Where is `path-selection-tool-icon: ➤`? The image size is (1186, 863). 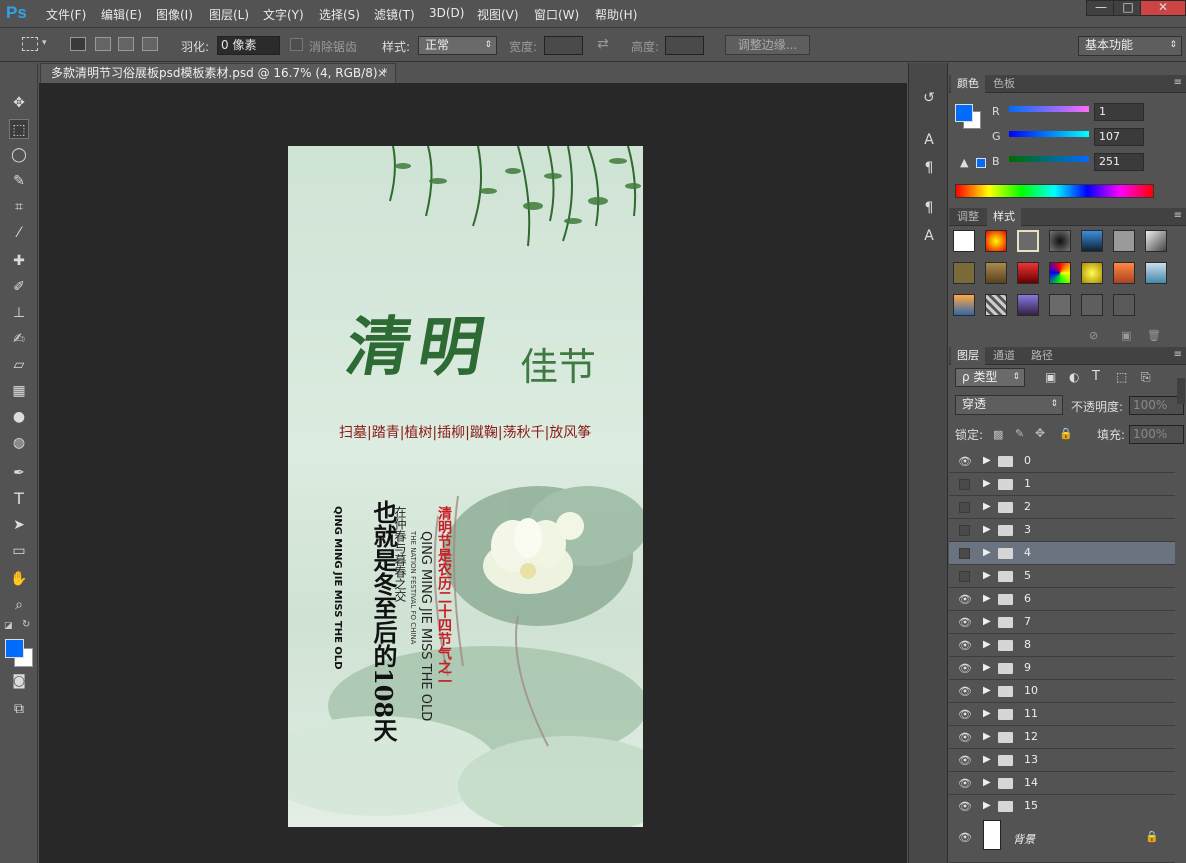 path-selection-tool-icon: ➤ is located at coordinates (19, 525).